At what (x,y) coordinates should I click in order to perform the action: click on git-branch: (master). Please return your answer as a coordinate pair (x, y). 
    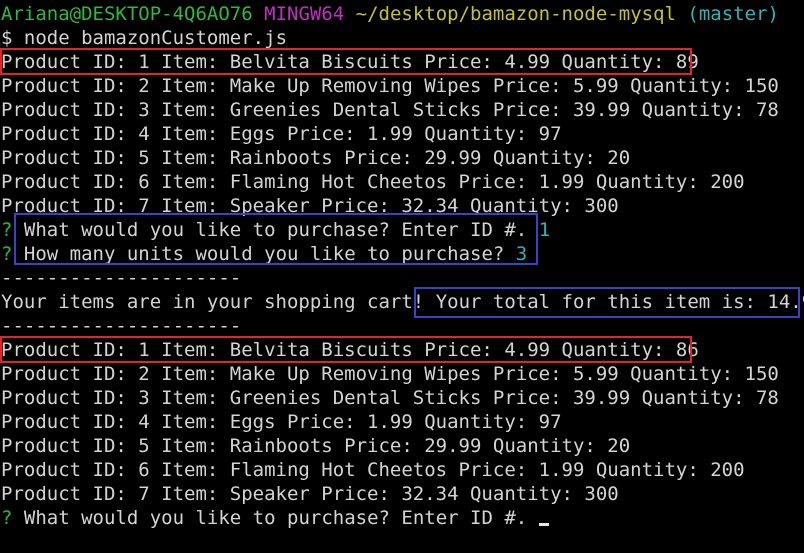
    Looking at the image, I should click on (733, 14).